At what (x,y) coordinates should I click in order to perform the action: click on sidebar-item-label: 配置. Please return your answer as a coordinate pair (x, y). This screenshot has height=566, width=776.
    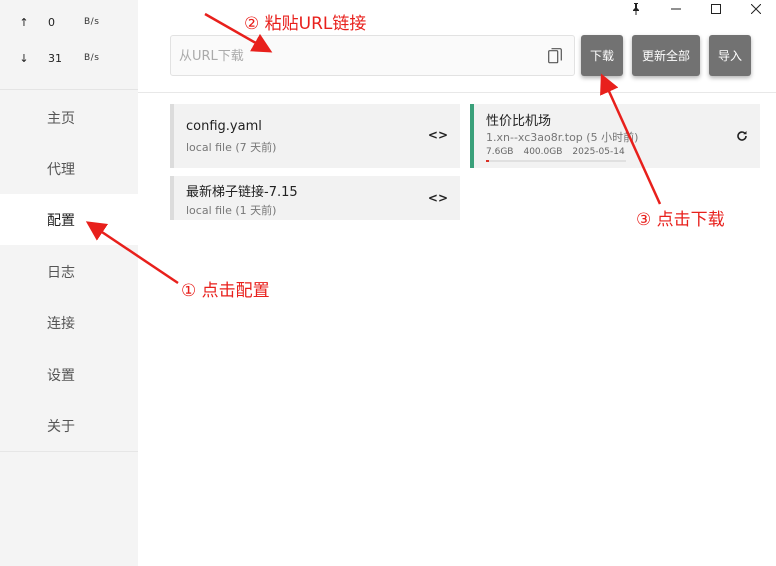
    Looking at the image, I should click on (61, 220).